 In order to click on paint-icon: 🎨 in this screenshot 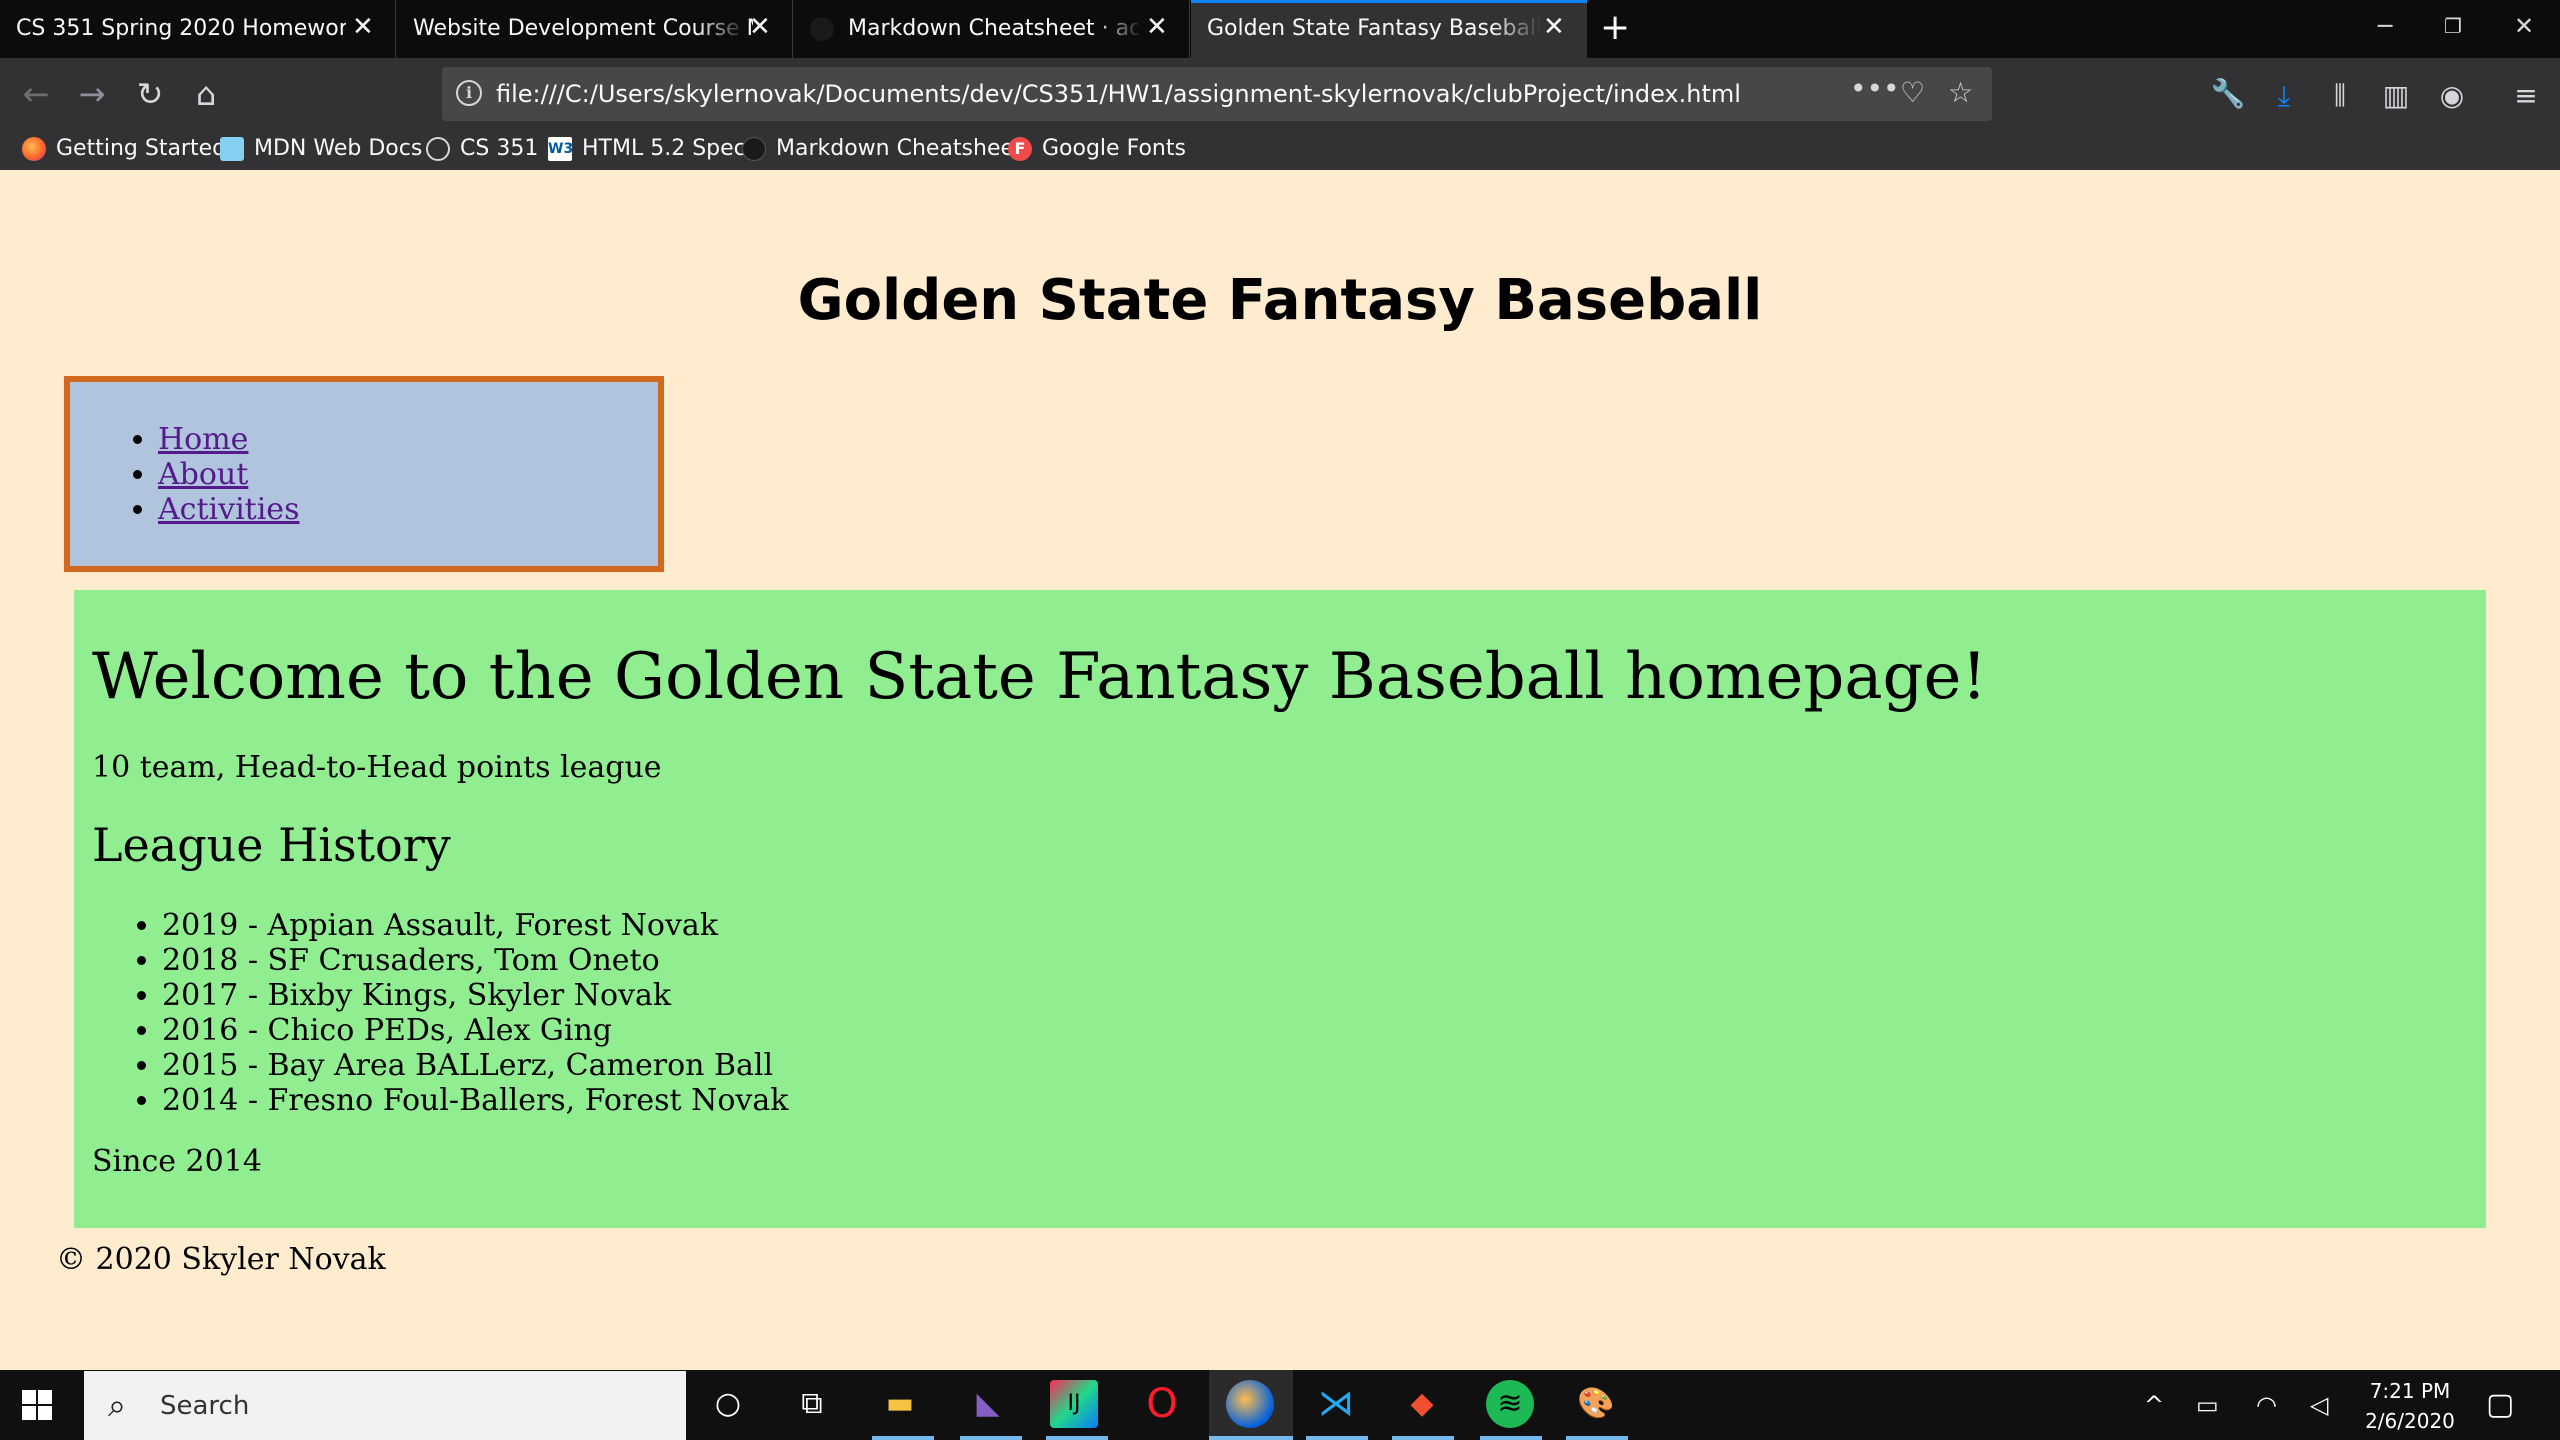, I will do `click(1596, 1404)`.